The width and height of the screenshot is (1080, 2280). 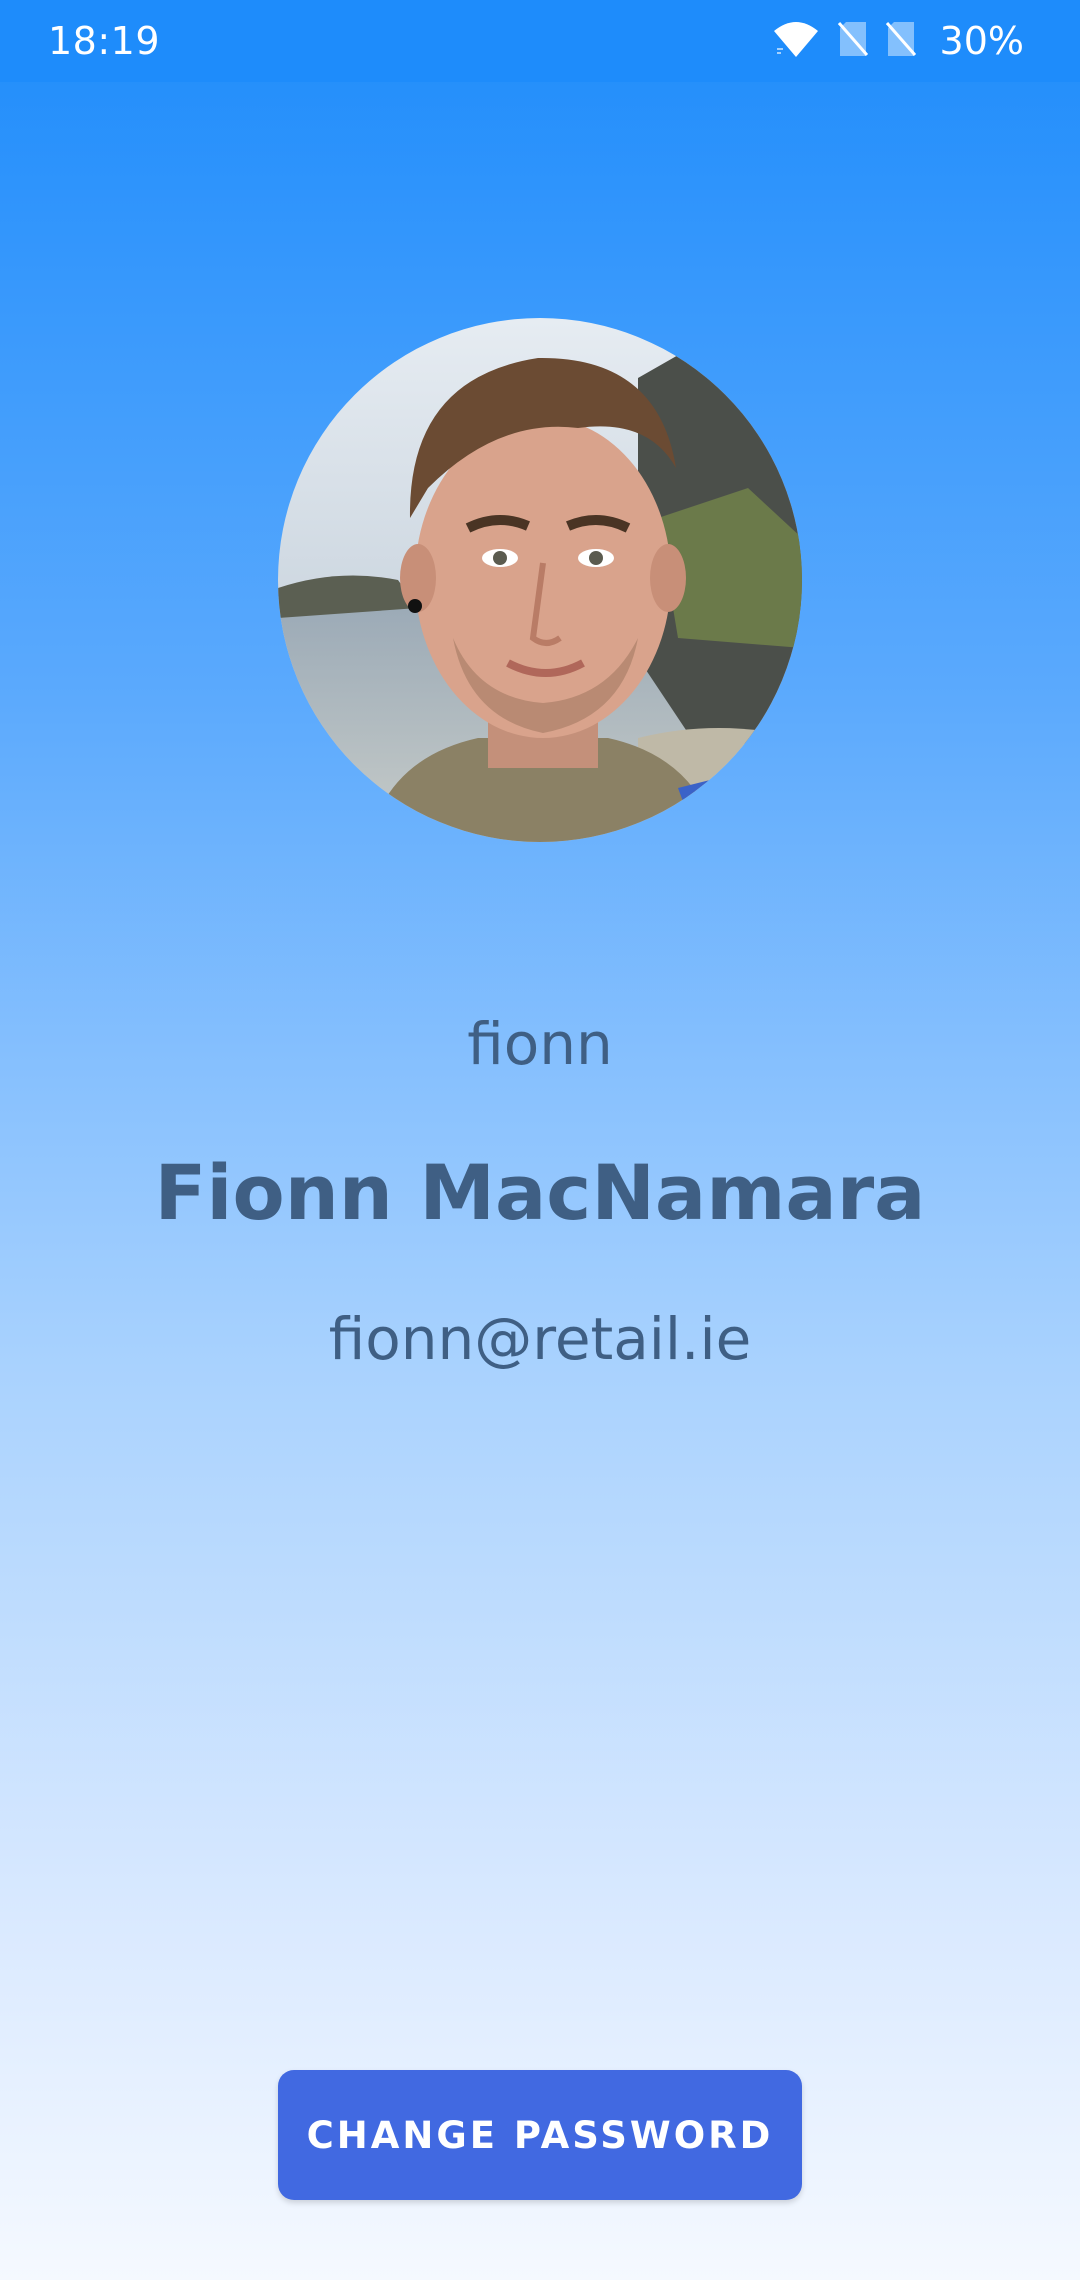 What do you see at coordinates (540, 41) in the screenshot?
I see `status-bar: 18:19 30%` at bounding box center [540, 41].